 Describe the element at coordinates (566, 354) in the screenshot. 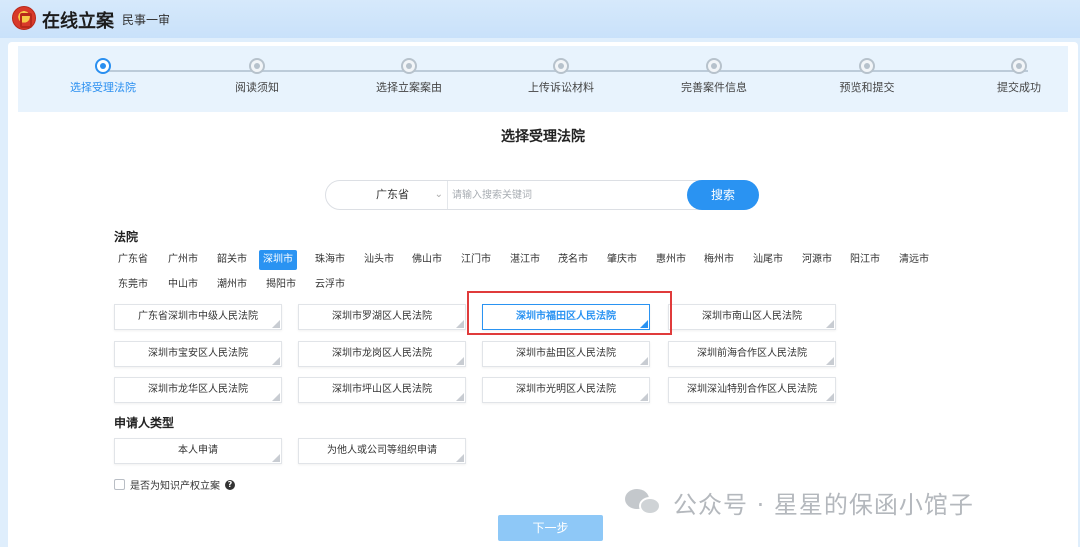

I see `court-option: 深圳市盐田区人民法院` at that location.